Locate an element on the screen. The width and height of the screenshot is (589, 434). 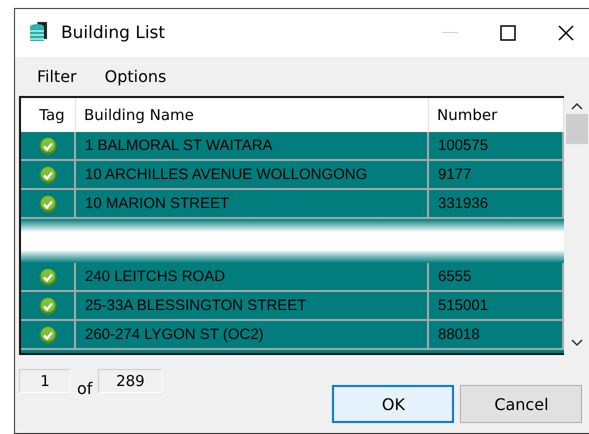
table-cell: 331936 is located at coordinates (463, 203).